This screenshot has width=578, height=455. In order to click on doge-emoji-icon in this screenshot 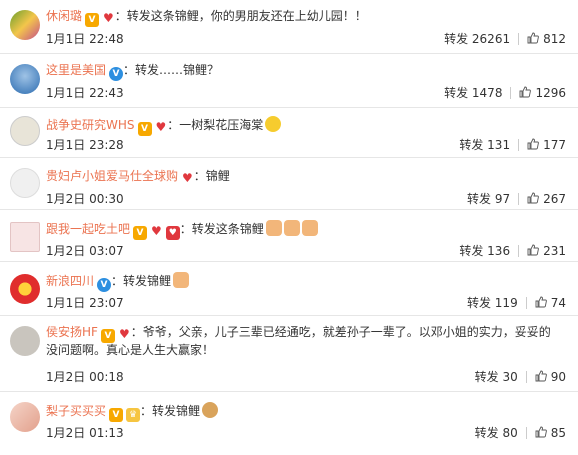, I will do `click(210, 410)`.